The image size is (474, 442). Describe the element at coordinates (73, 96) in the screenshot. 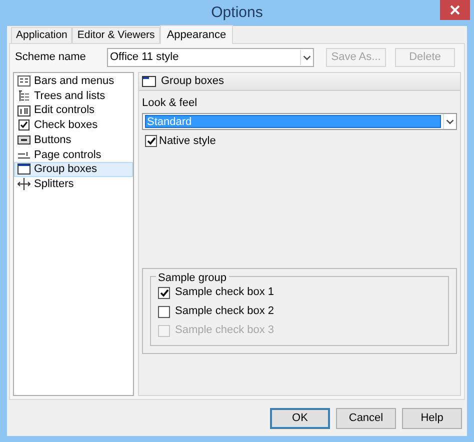

I see `category-item: Trees and lists` at that location.